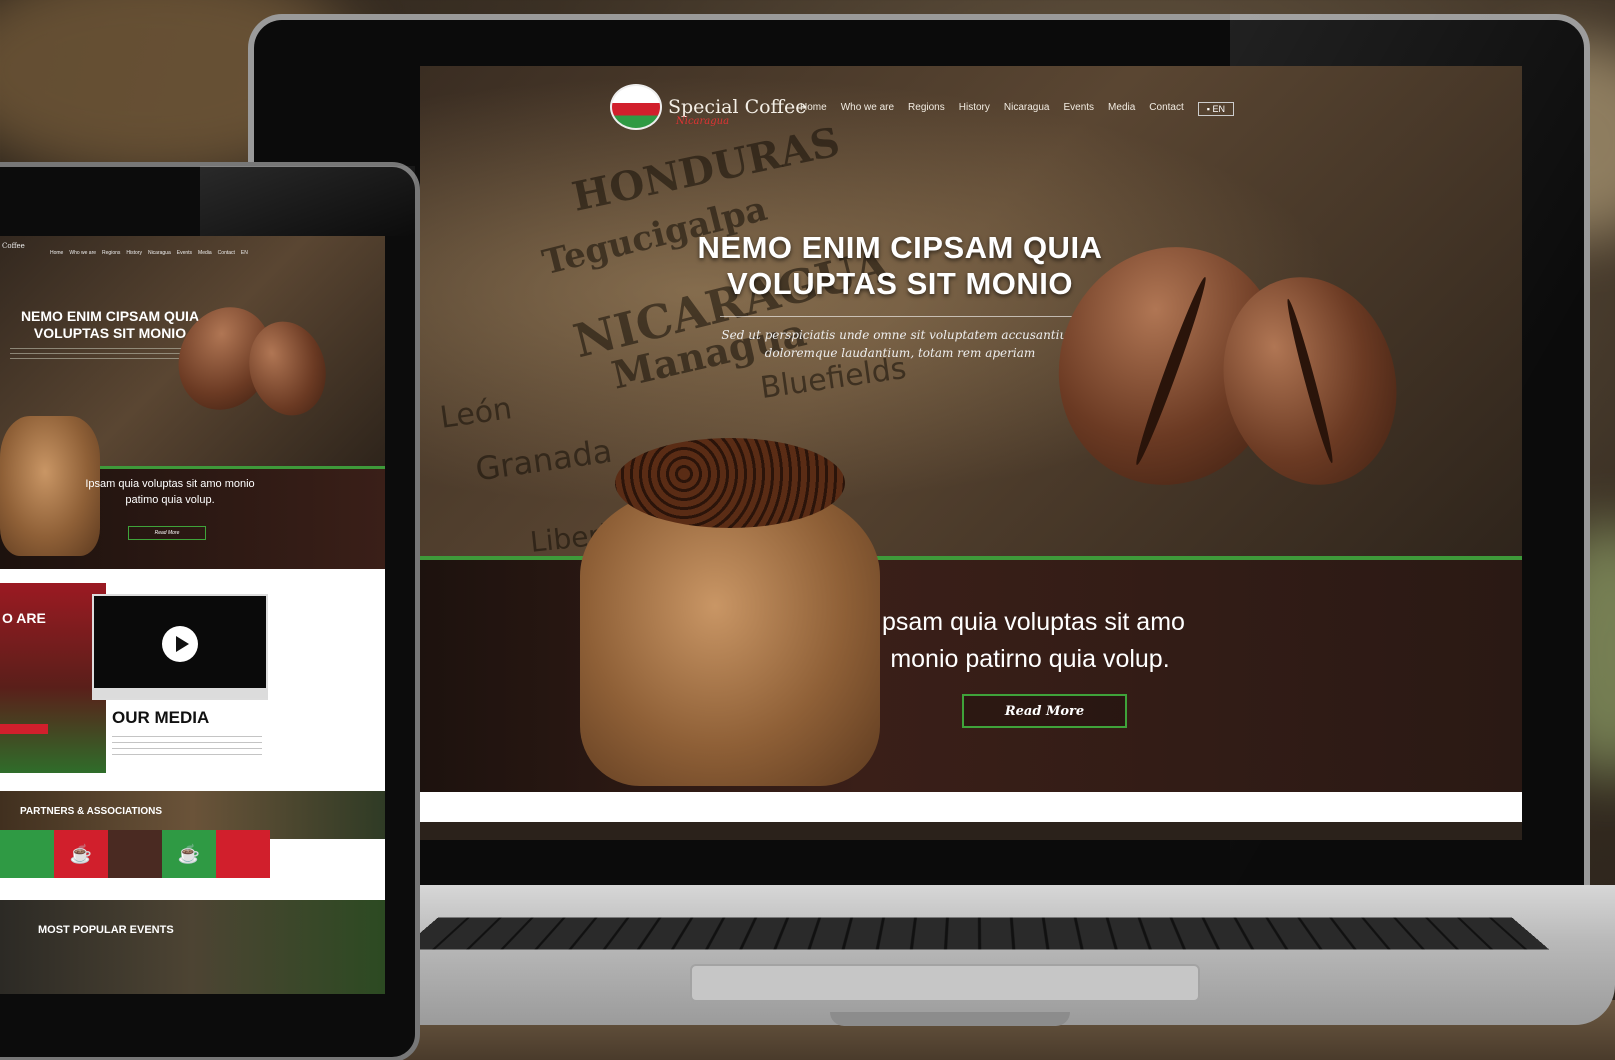  Describe the element at coordinates (957, 955) in the screenshot. I see `laptop-base` at that location.